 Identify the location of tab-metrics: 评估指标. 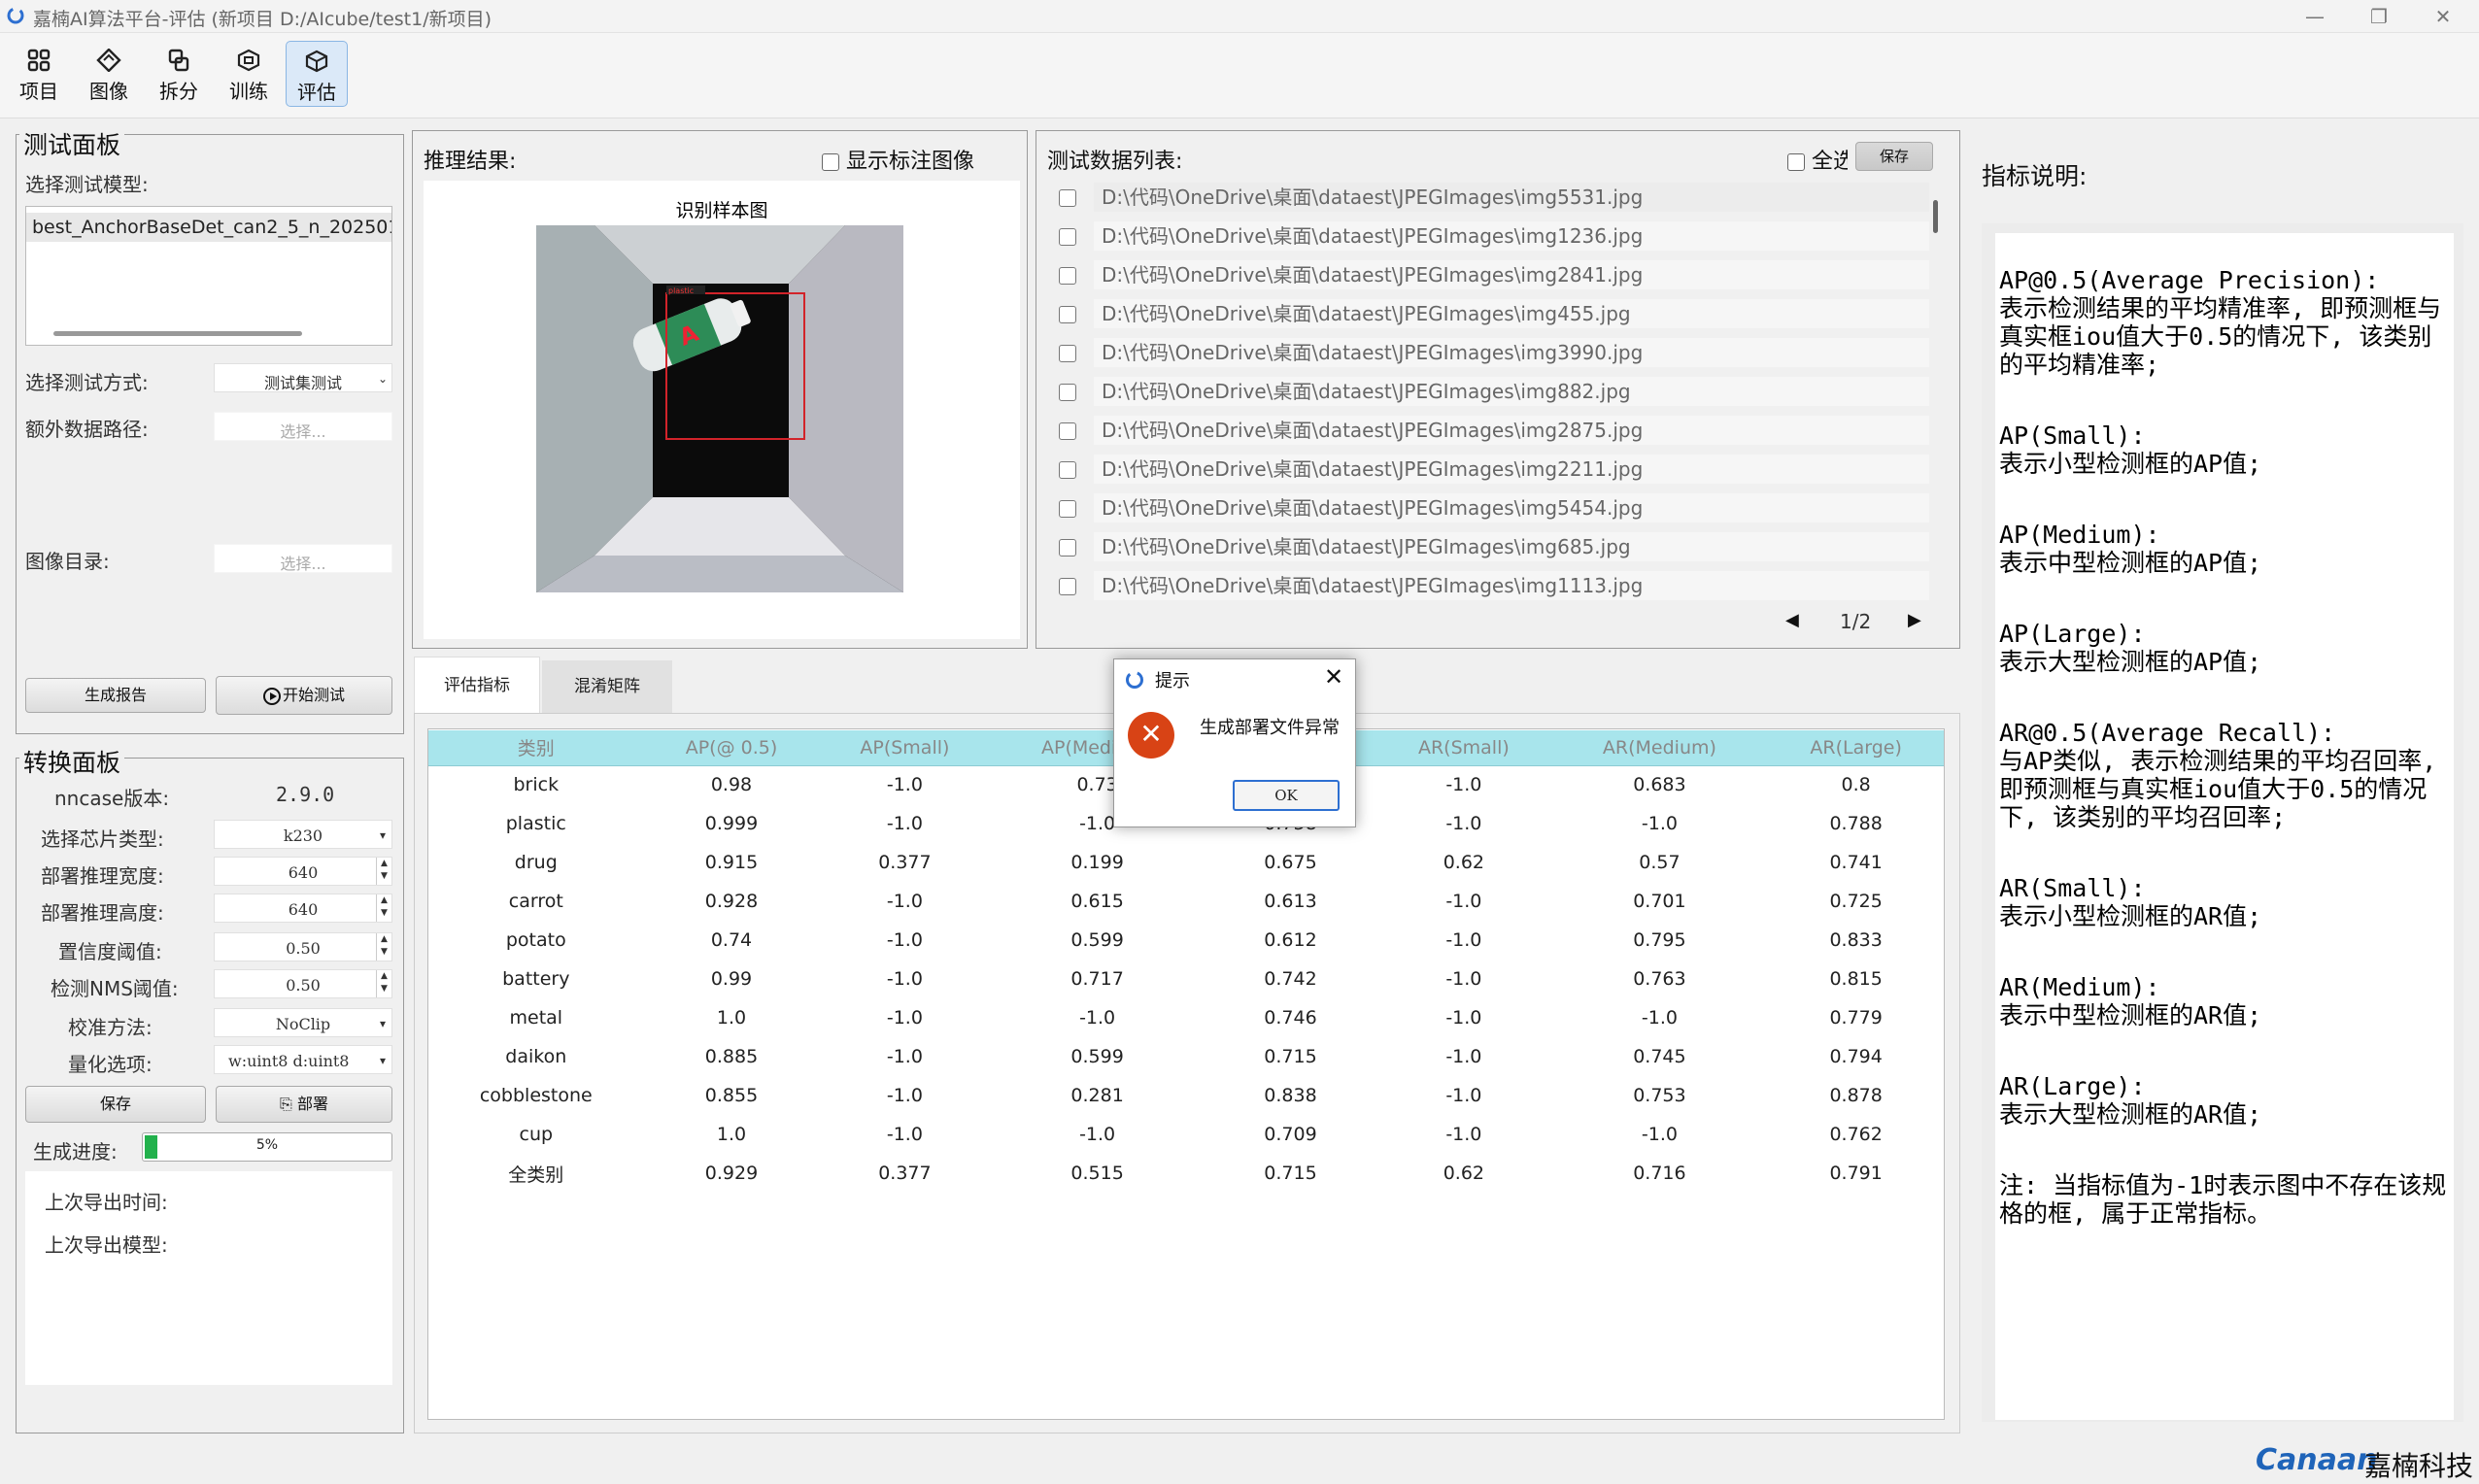
(477, 685).